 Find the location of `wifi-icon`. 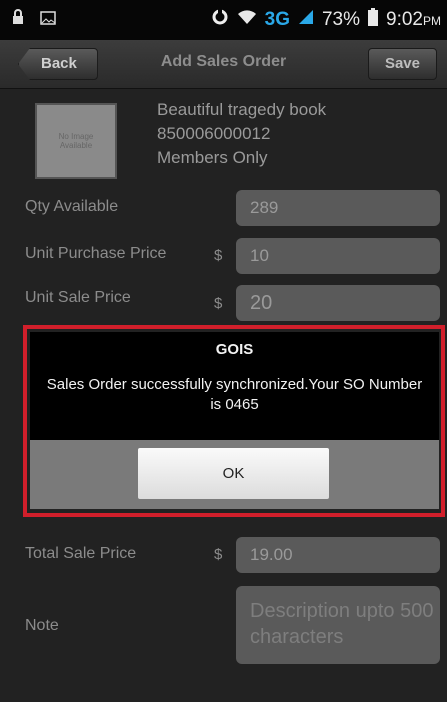

wifi-icon is located at coordinates (247, 20).